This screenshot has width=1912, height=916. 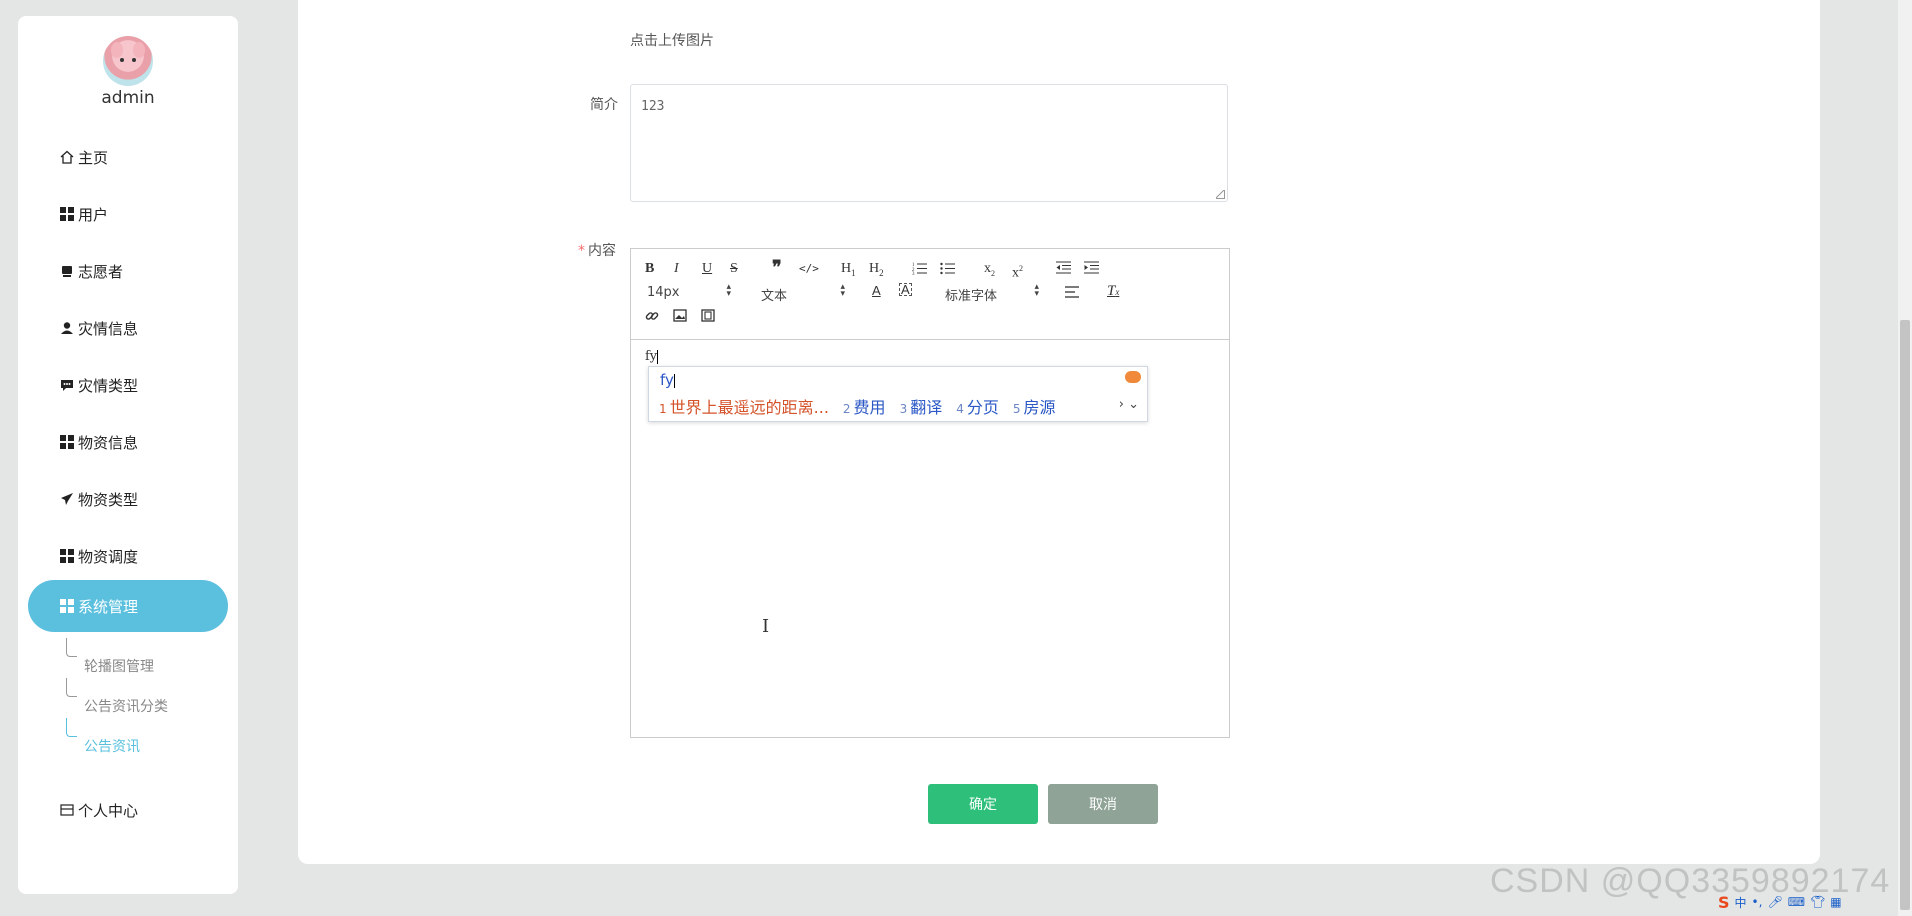 I want to click on volunteer-icon, so click(x=67, y=271).